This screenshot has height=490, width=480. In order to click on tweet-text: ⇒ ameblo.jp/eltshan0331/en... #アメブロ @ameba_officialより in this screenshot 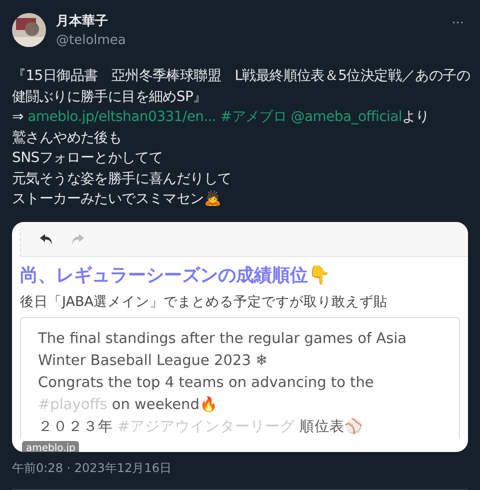, I will do `click(221, 117)`.